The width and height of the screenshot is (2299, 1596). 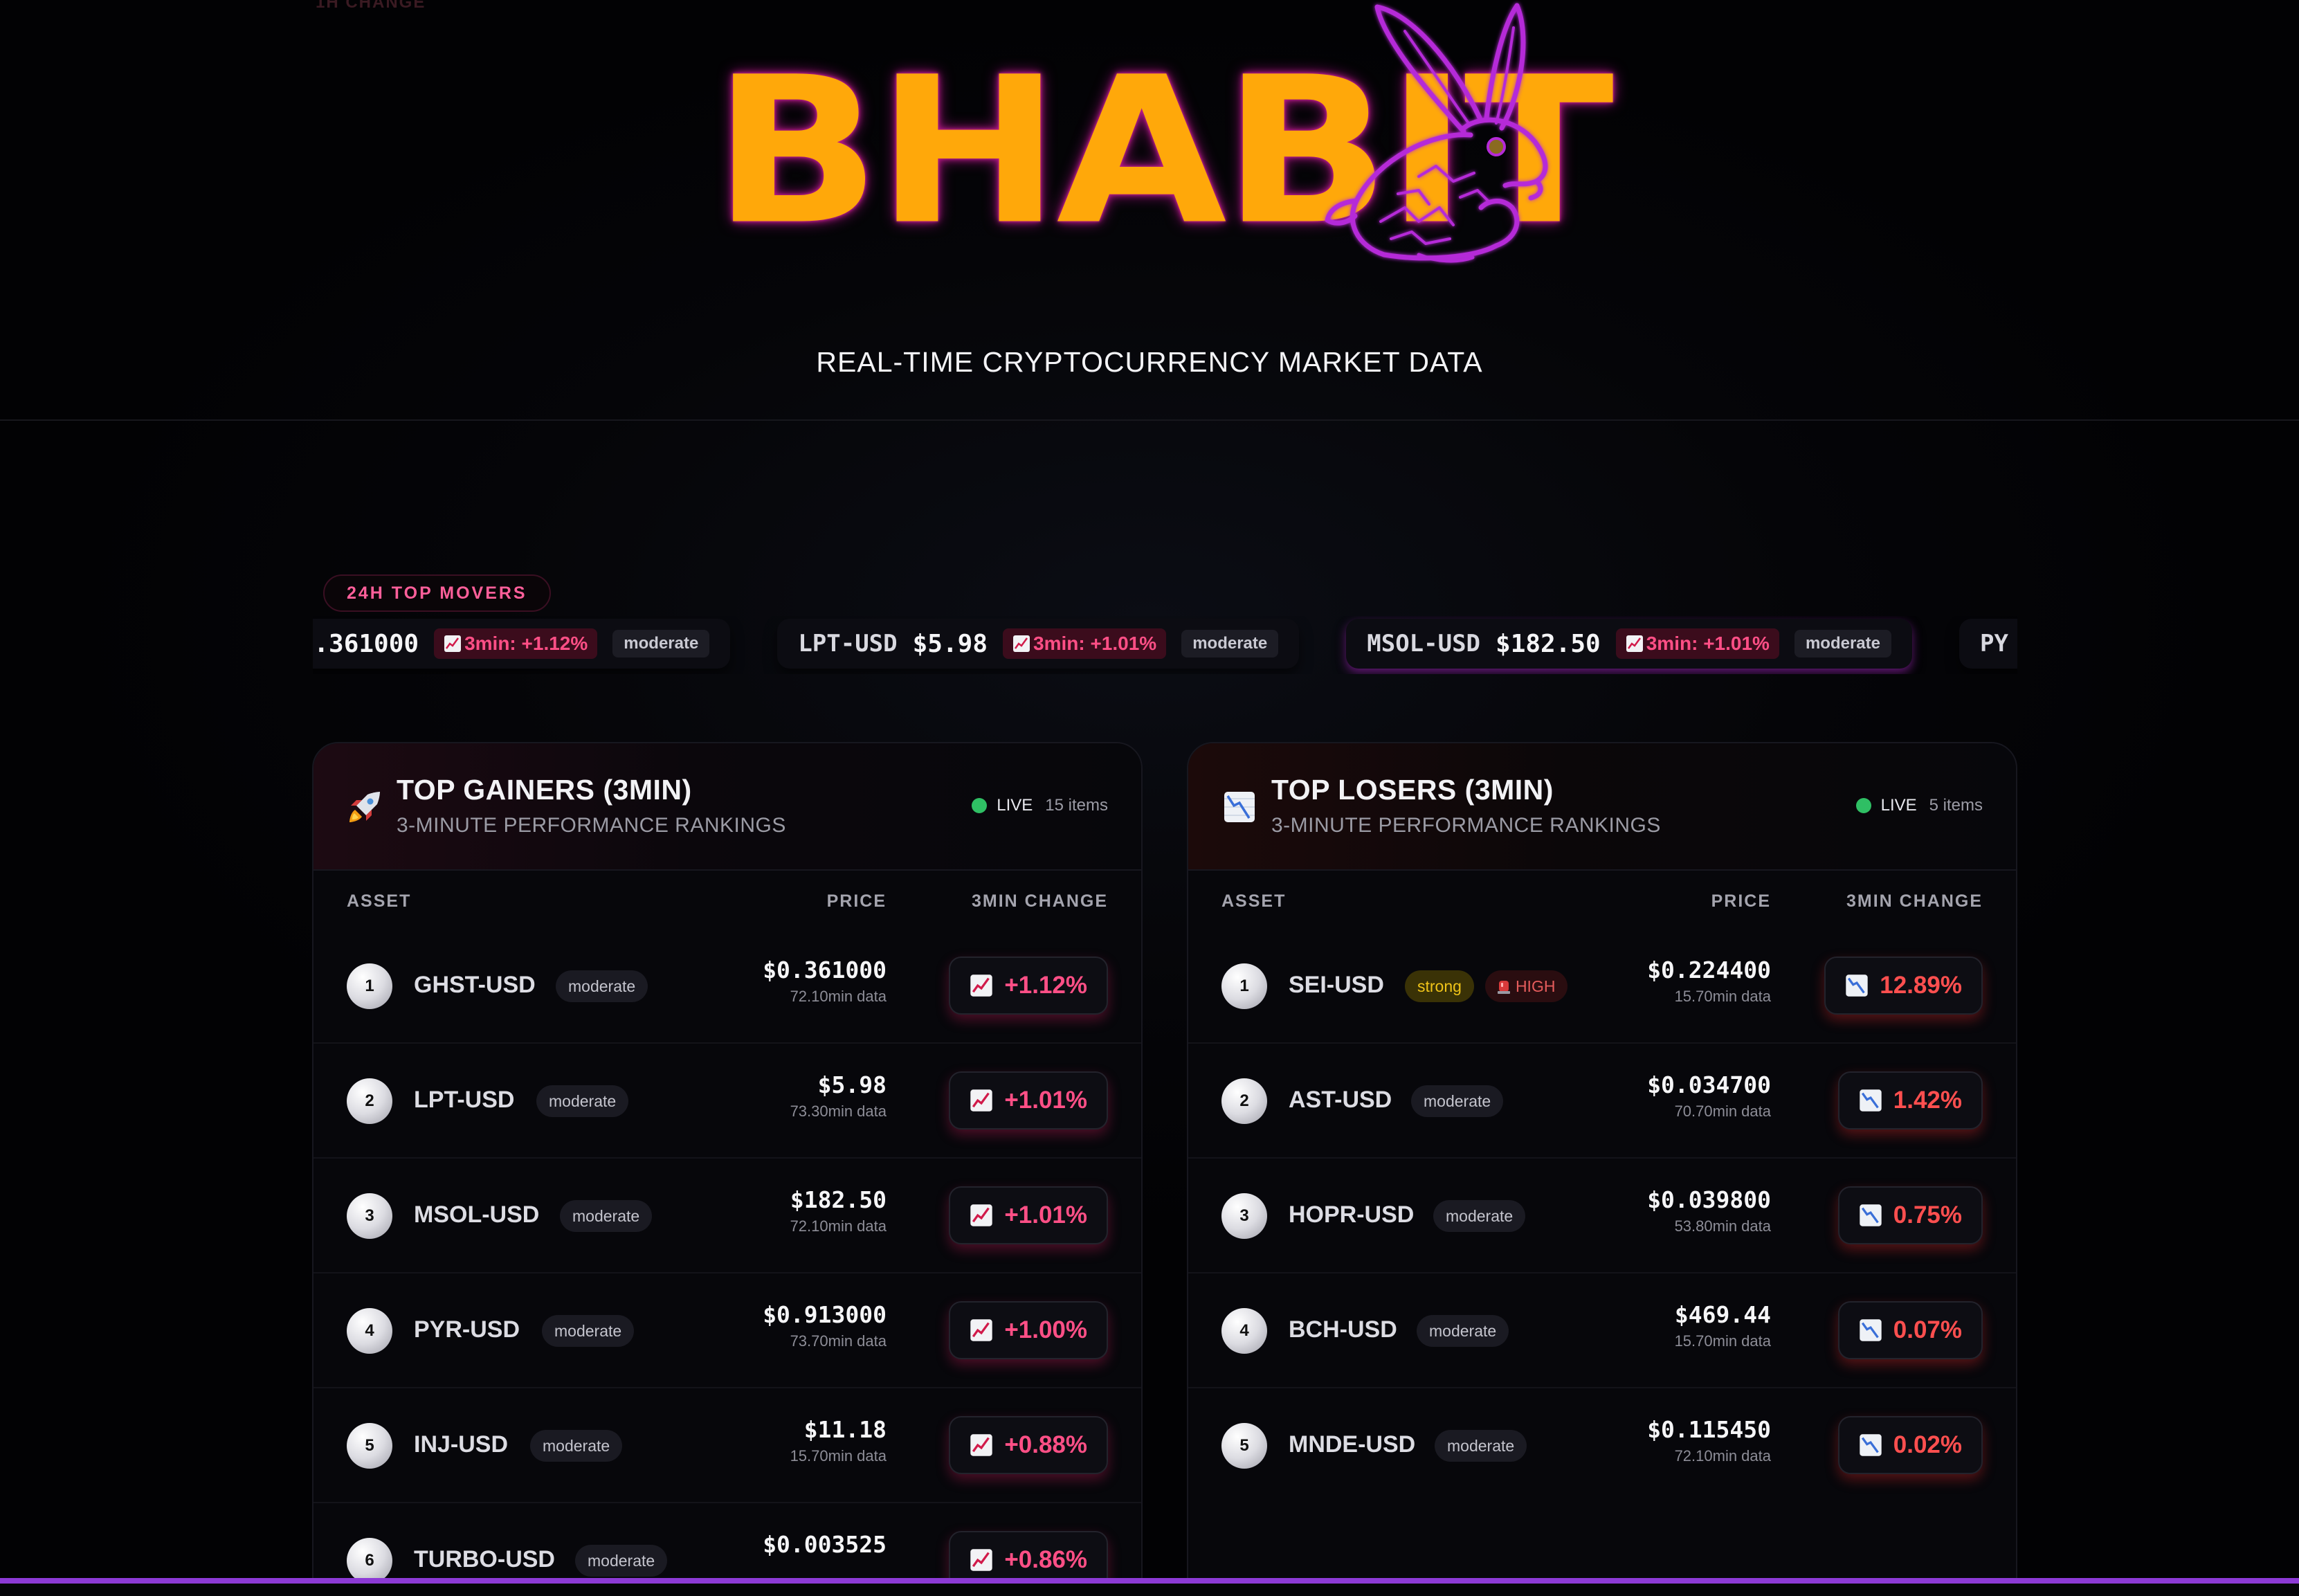 What do you see at coordinates (1160, 135) in the screenshot?
I see `logo: BHABIT` at bounding box center [1160, 135].